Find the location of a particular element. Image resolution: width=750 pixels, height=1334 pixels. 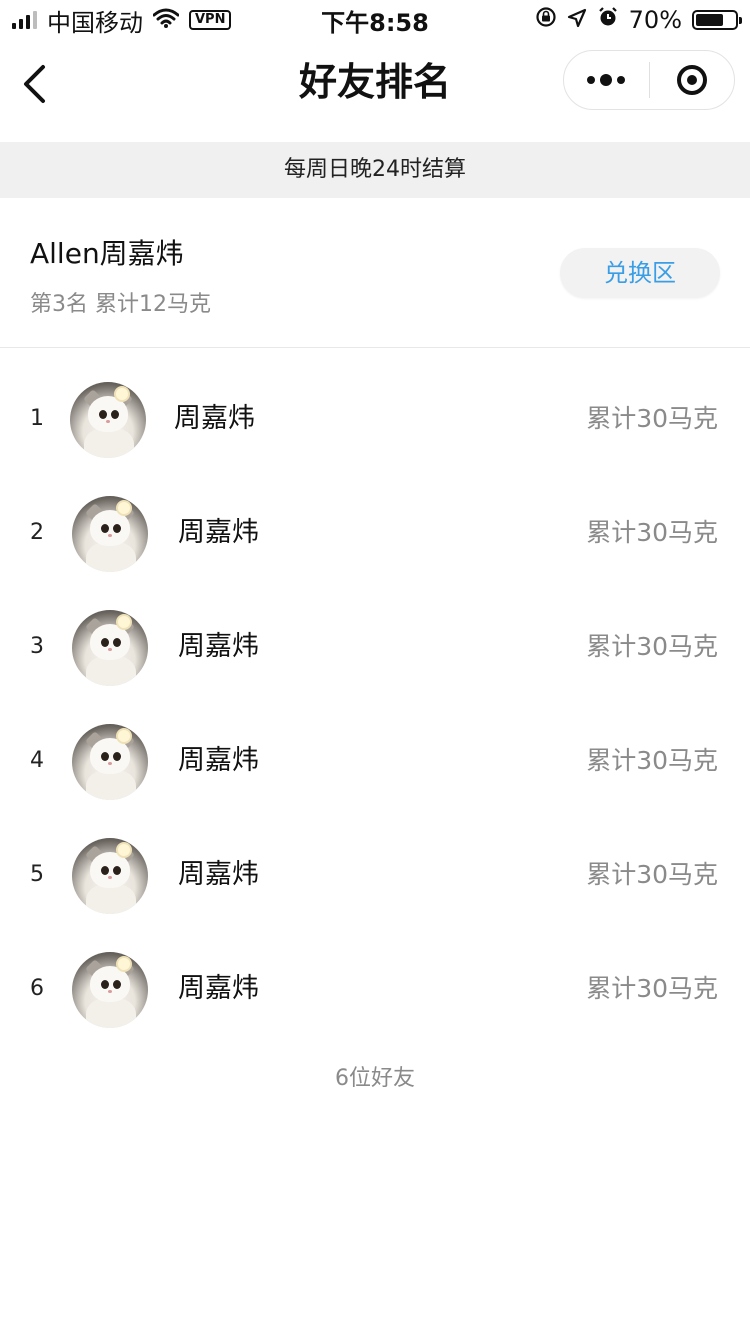

rank-number: 3 is located at coordinates (37, 646).